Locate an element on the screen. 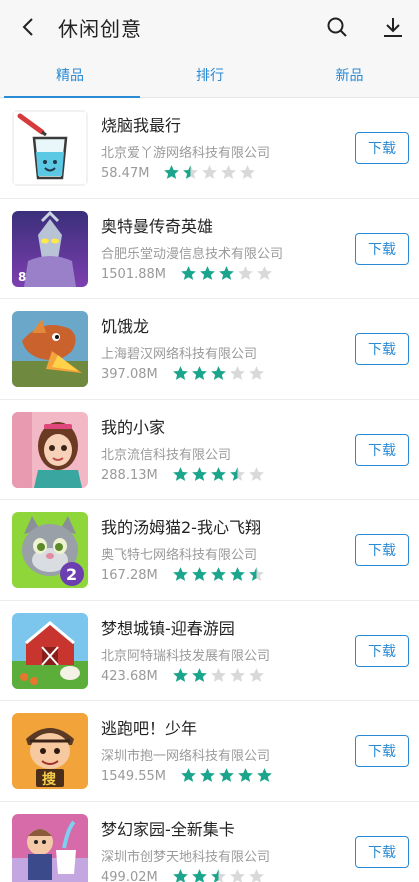 This screenshot has width=419, height=882. farm-barn-icon is located at coordinates (50, 650).